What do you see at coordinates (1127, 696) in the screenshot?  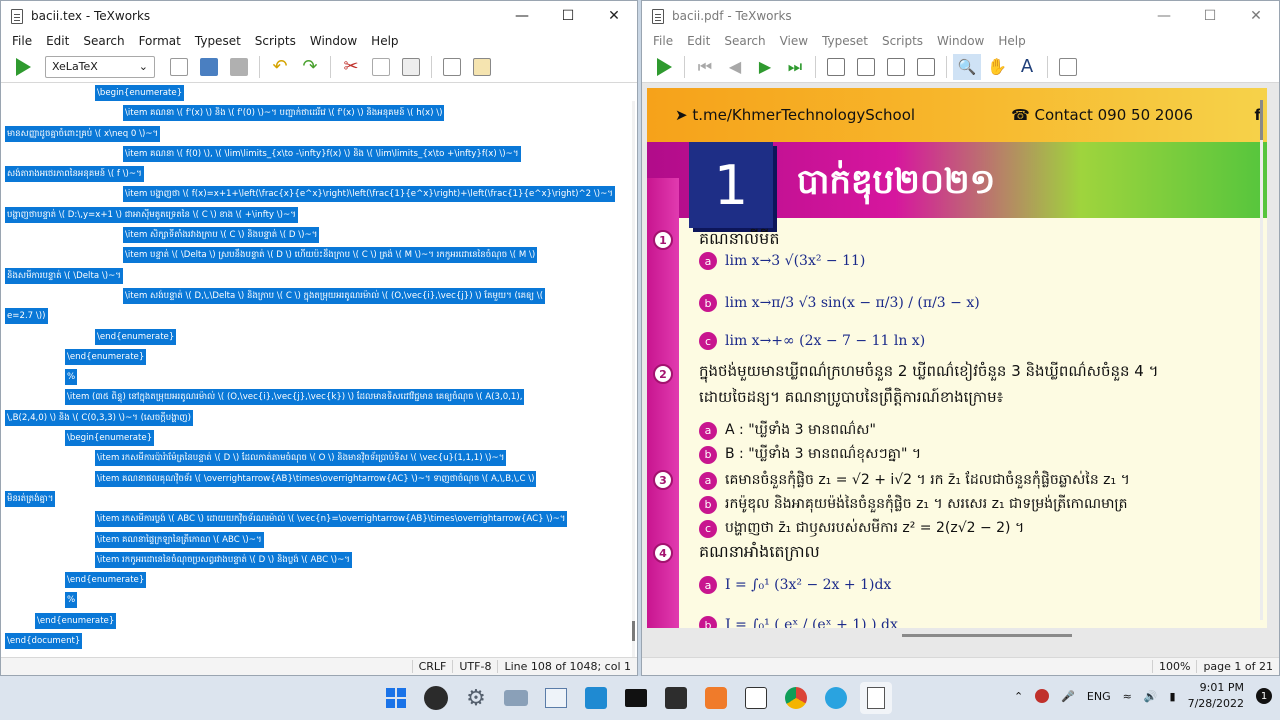 I see `wifi-icon: ≈` at bounding box center [1127, 696].